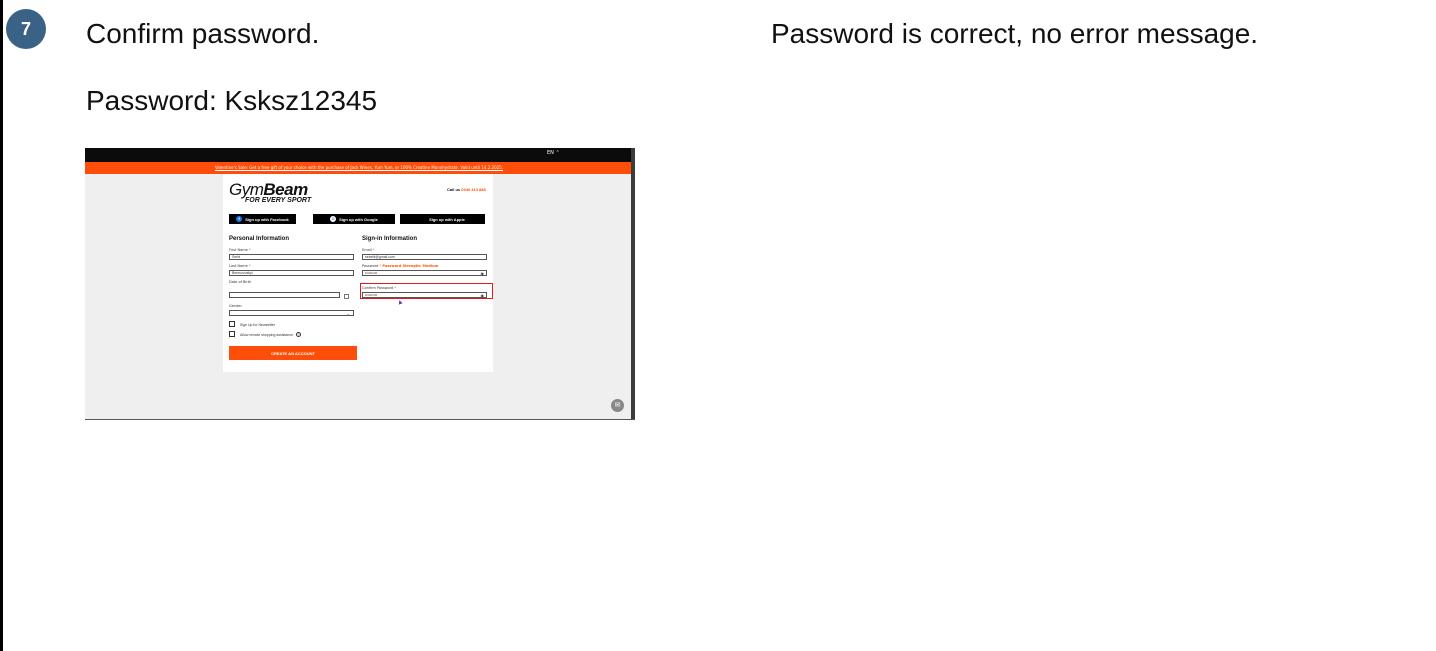 The height and width of the screenshot is (651, 1436). I want to click on expected-result: Password is correct, no error message., so click(1015, 33).